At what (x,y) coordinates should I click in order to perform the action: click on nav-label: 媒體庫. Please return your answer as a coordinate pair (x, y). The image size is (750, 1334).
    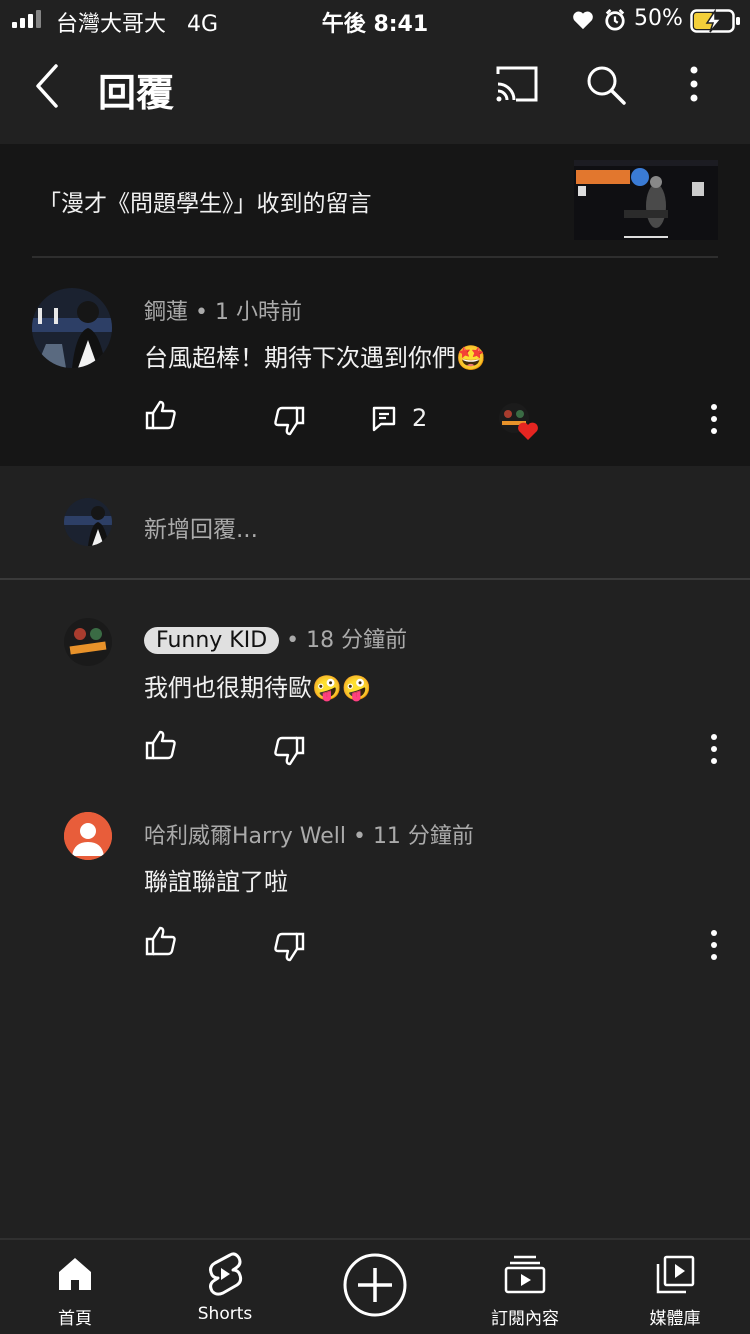
    Looking at the image, I should click on (675, 1319).